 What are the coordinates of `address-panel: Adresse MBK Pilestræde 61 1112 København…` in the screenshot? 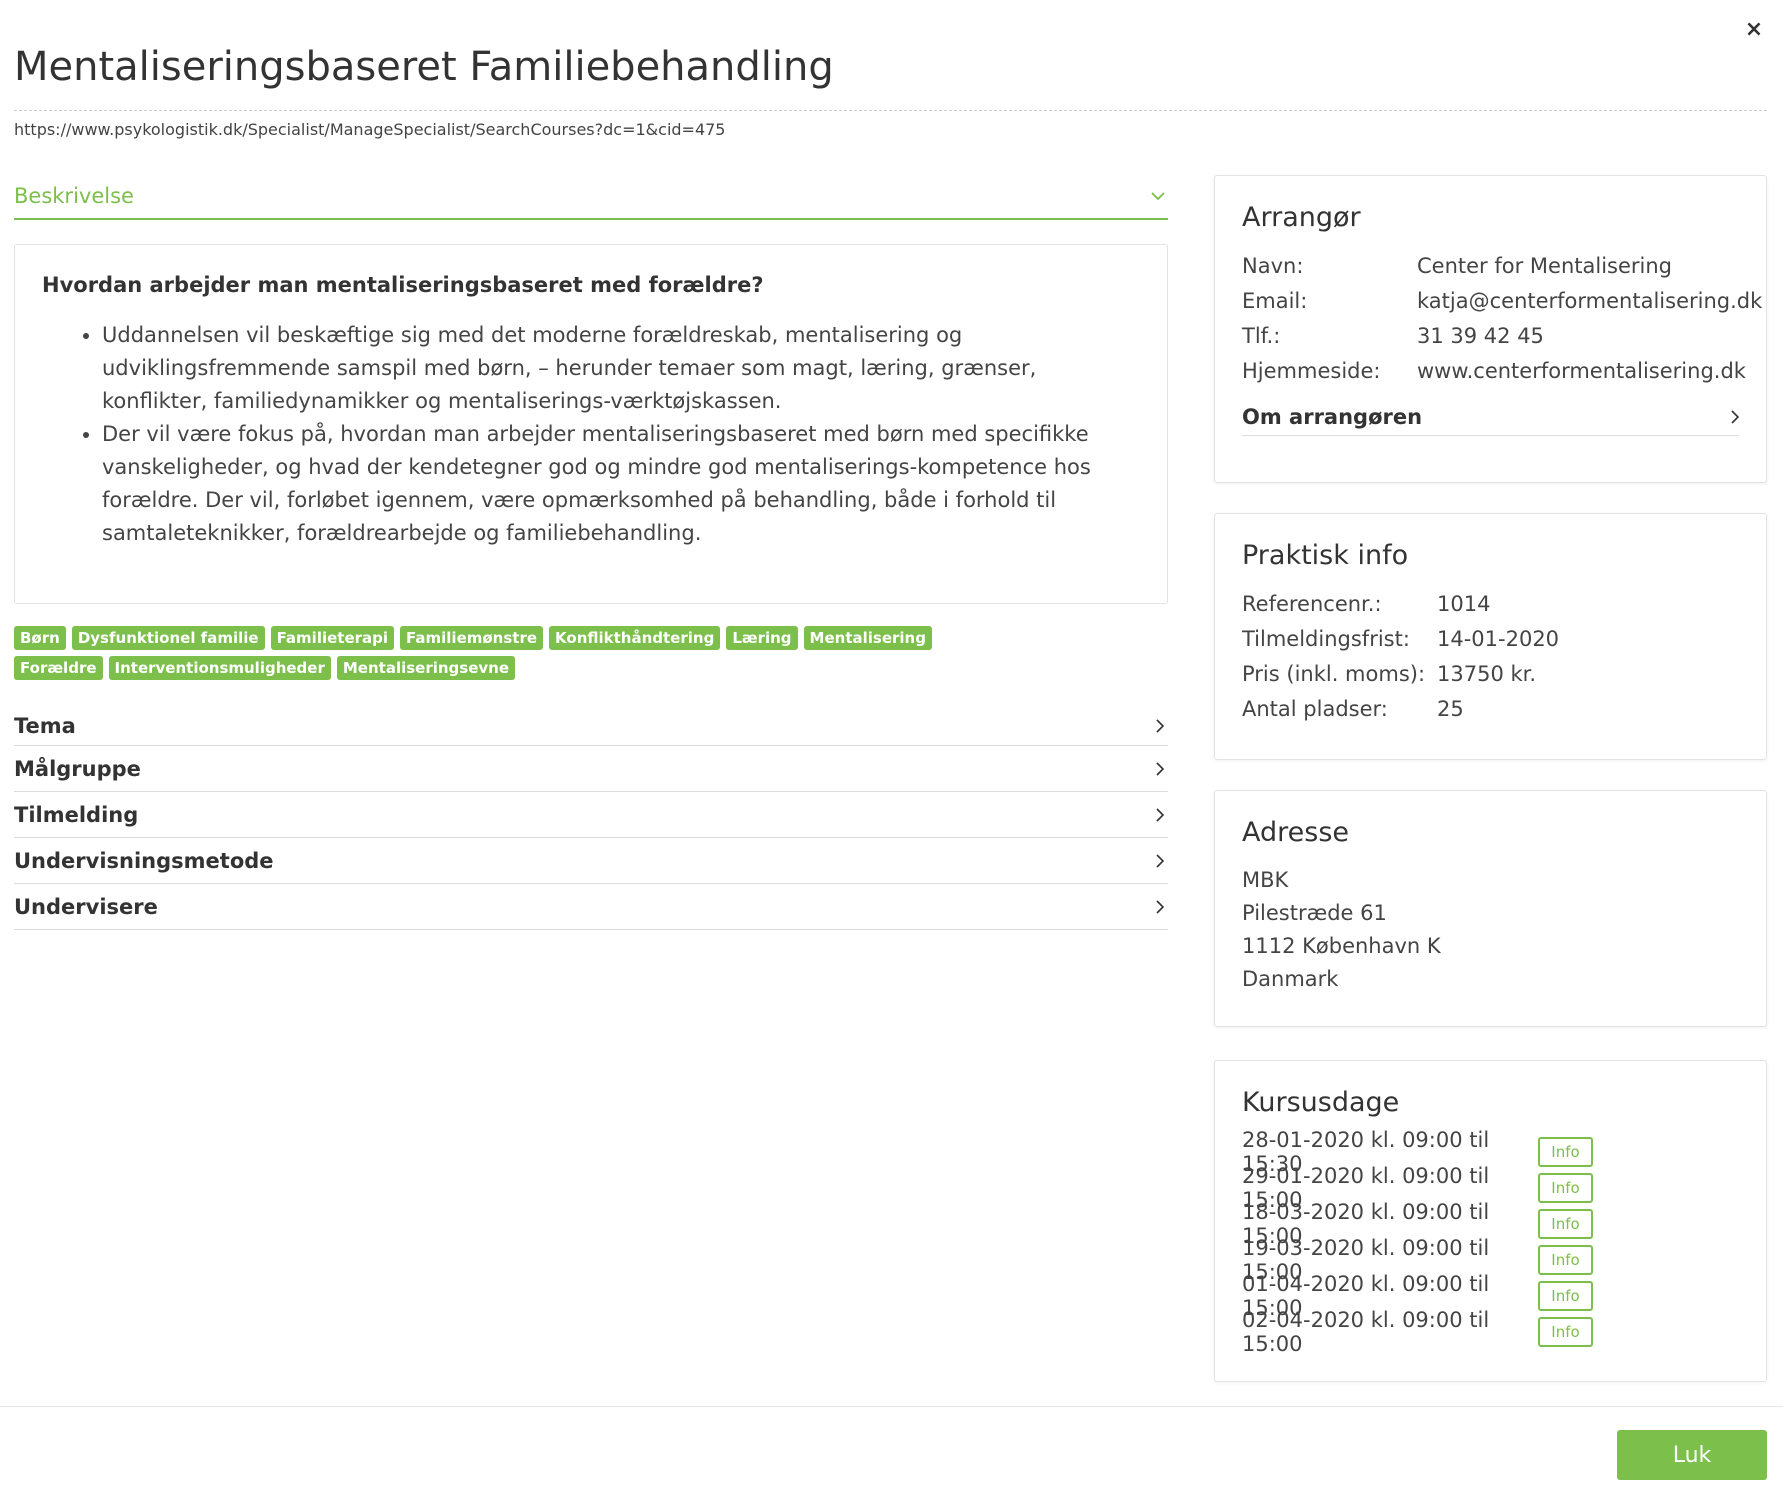 It's located at (1490, 908).